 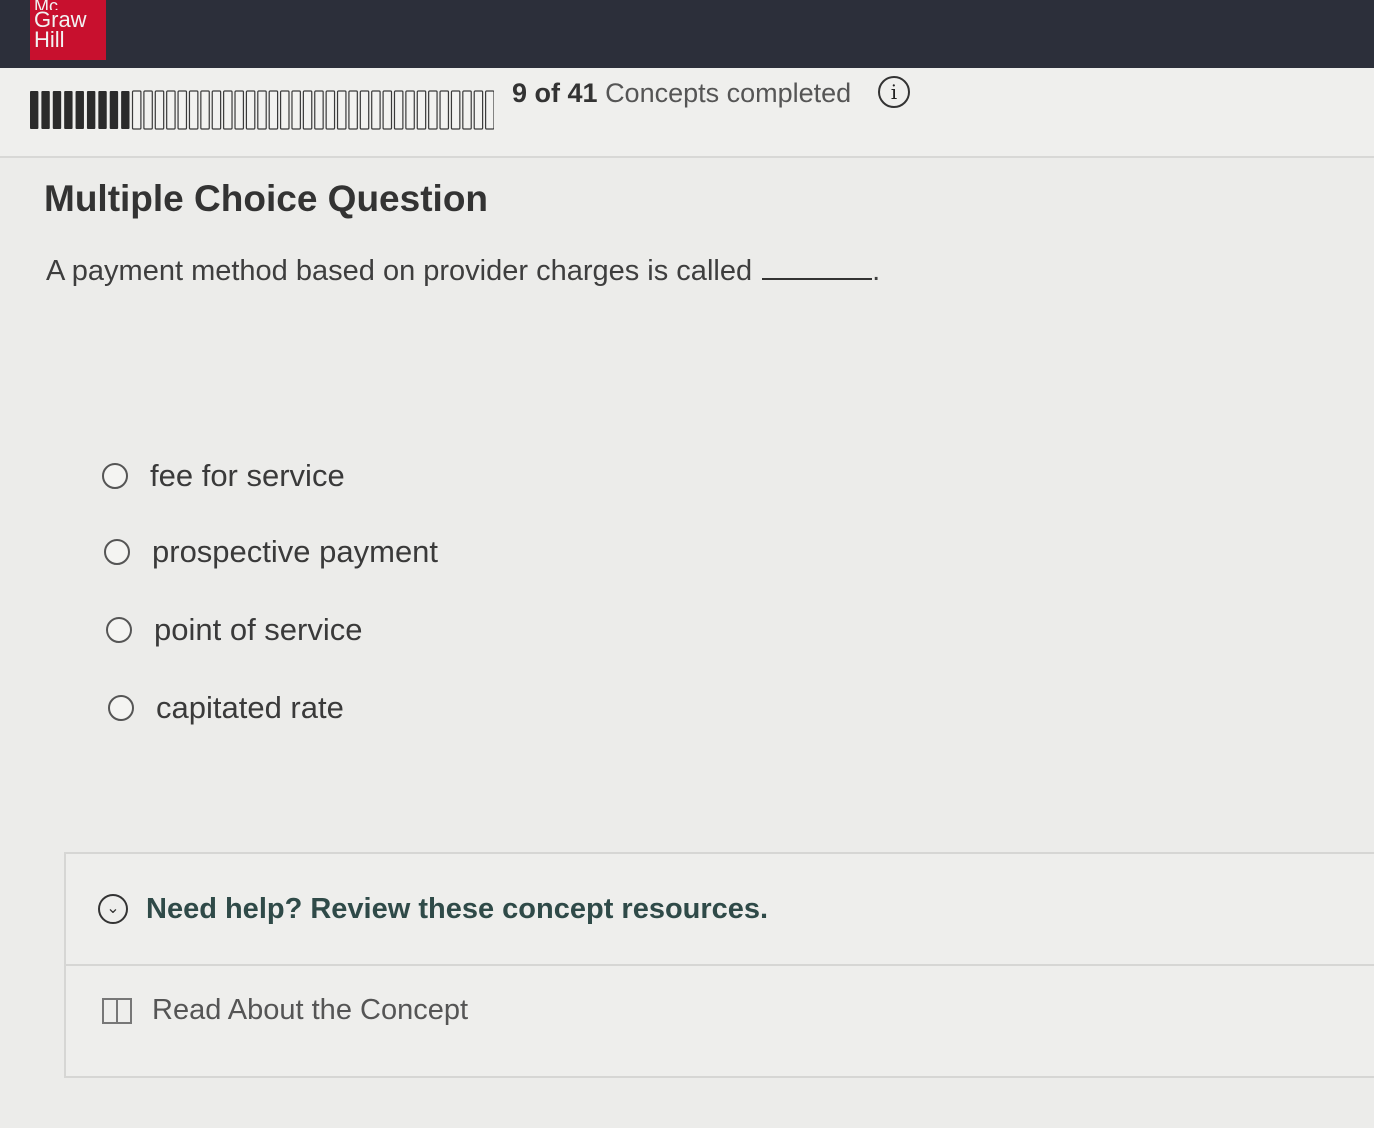 What do you see at coordinates (266, 198) in the screenshot?
I see `question-type-title: Multiple Choice Question` at bounding box center [266, 198].